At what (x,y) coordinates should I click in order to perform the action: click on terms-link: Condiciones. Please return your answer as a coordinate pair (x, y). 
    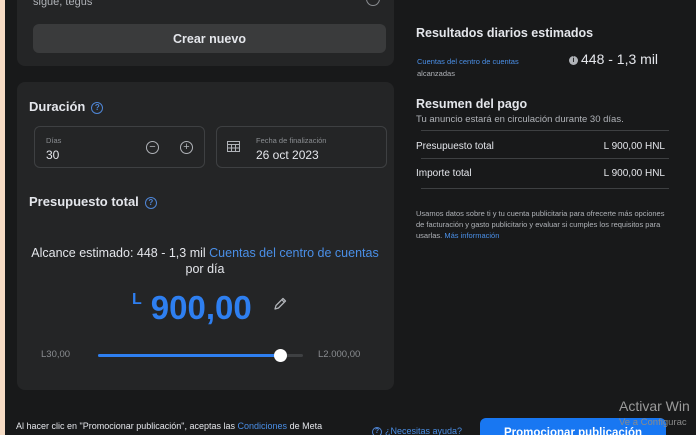
    Looking at the image, I should click on (263, 426).